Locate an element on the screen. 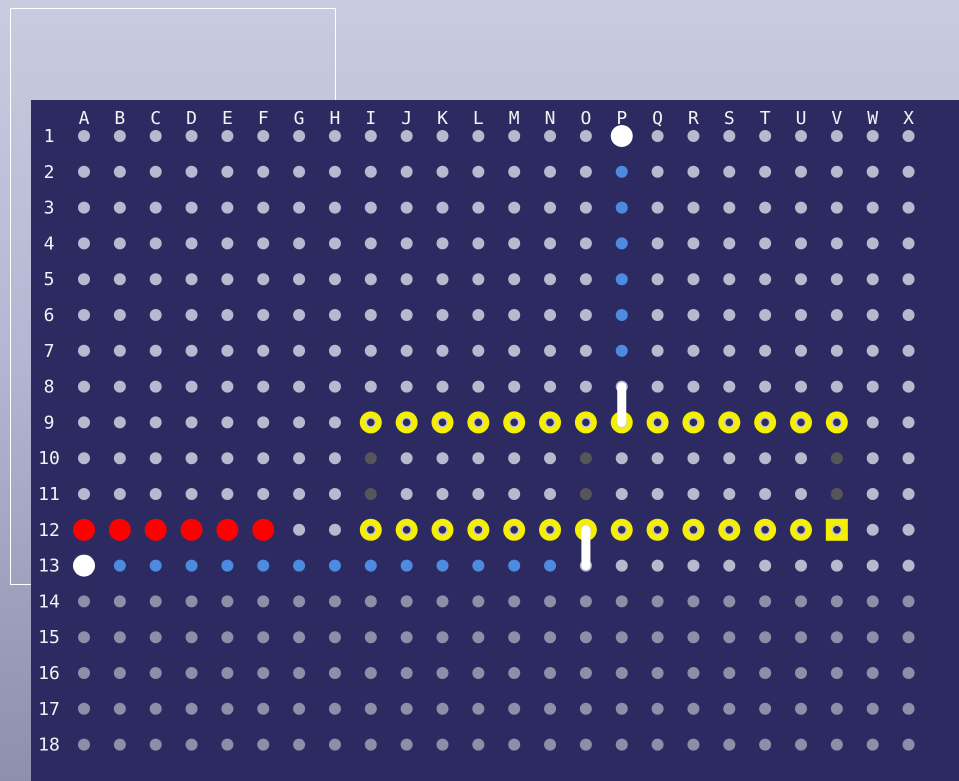 The height and width of the screenshot is (781, 959). hole-e3 is located at coordinates (227, 207).